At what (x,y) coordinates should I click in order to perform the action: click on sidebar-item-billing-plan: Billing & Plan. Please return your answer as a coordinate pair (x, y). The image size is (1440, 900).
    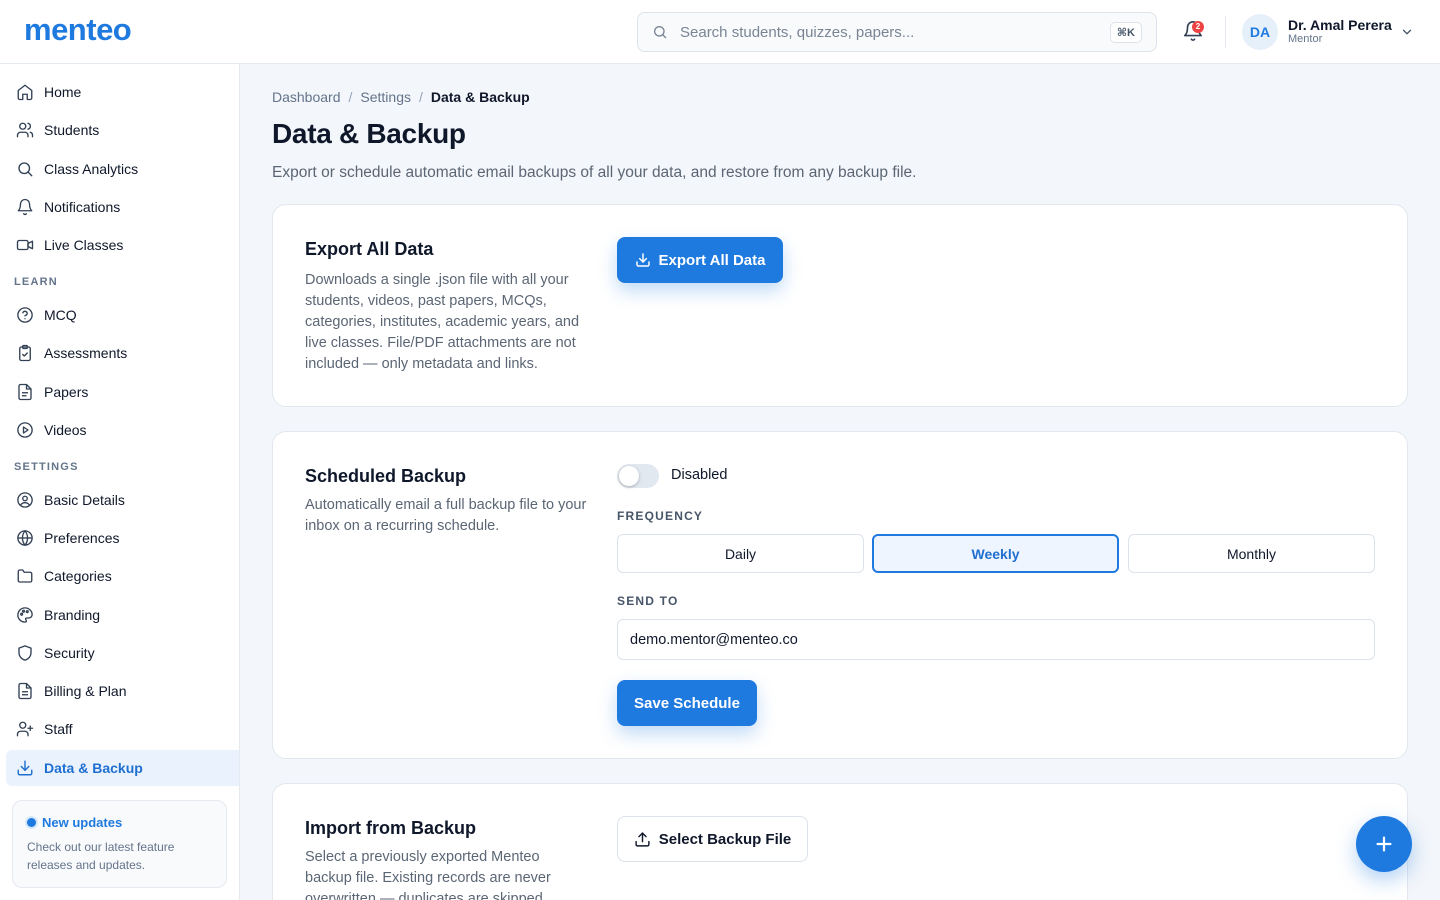
    Looking at the image, I should click on (122, 691).